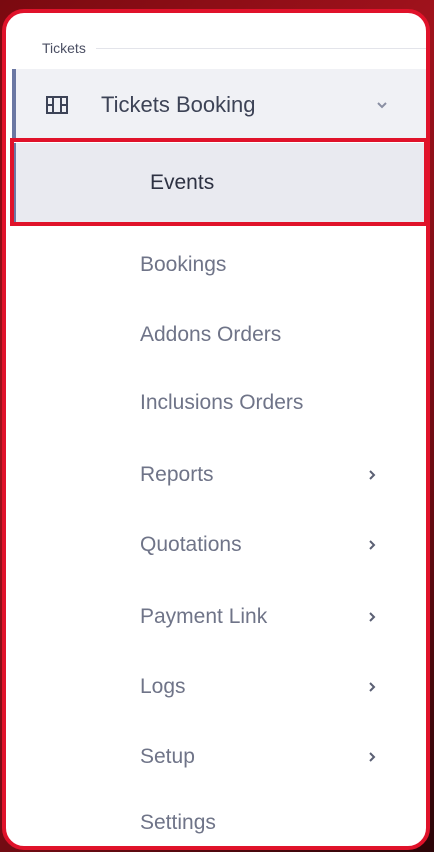  I want to click on sidebar-item-bookings: Bookings, so click(216, 265).